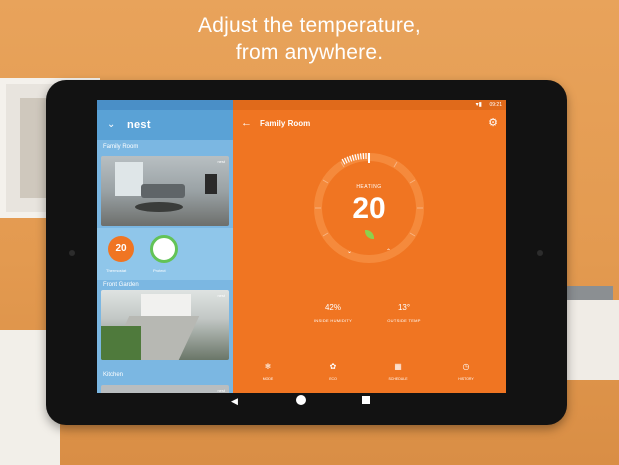 The height and width of the screenshot is (465, 619). I want to click on camera-tile-family-room: nest, so click(165, 191).